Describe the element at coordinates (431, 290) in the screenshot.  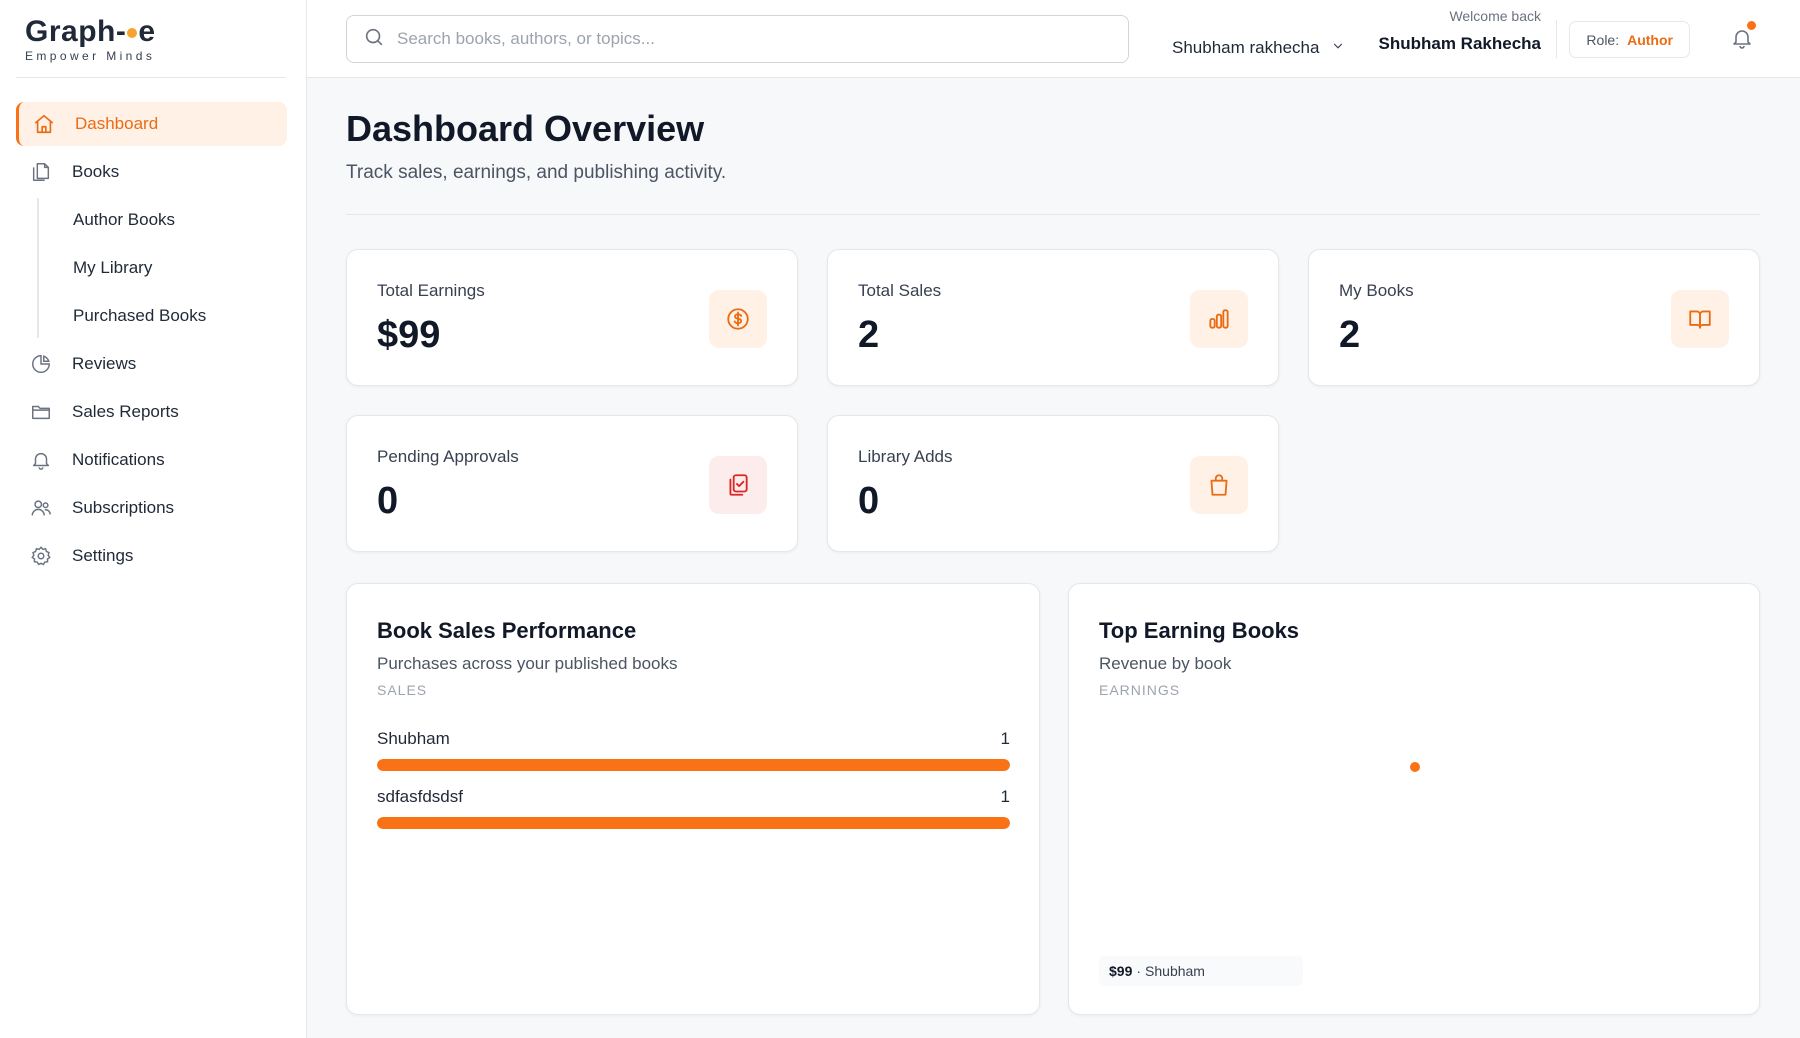
I see `stat-label: Total Earnings` at that location.